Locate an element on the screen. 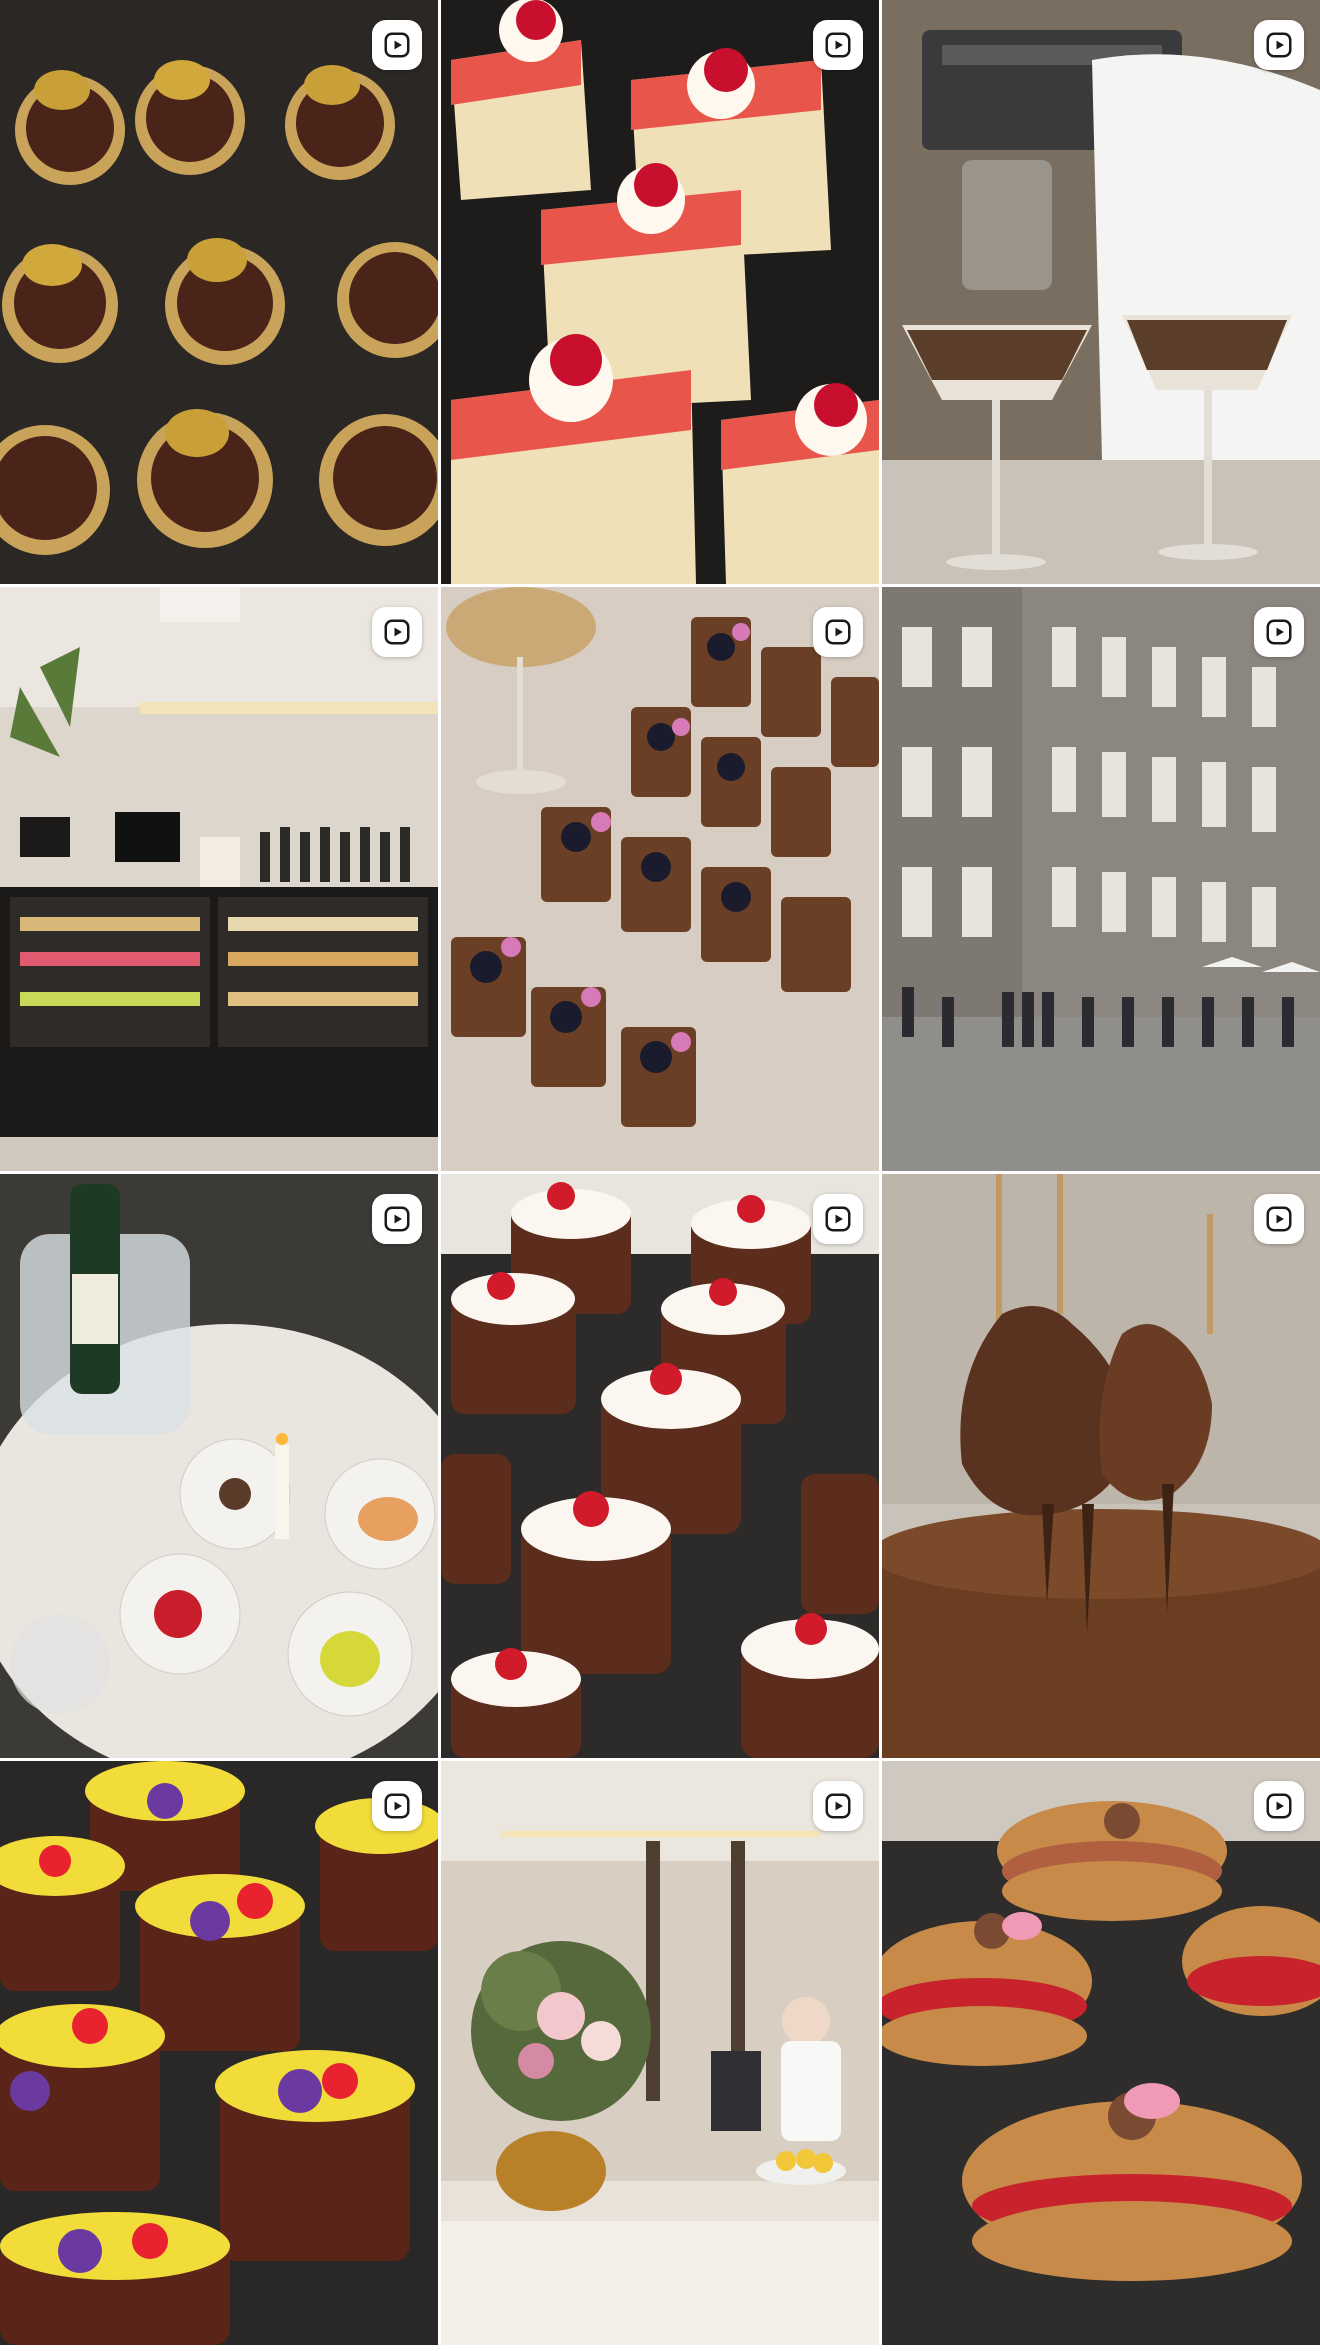  grid-tile-berry-pastries is located at coordinates (1101, 2053).